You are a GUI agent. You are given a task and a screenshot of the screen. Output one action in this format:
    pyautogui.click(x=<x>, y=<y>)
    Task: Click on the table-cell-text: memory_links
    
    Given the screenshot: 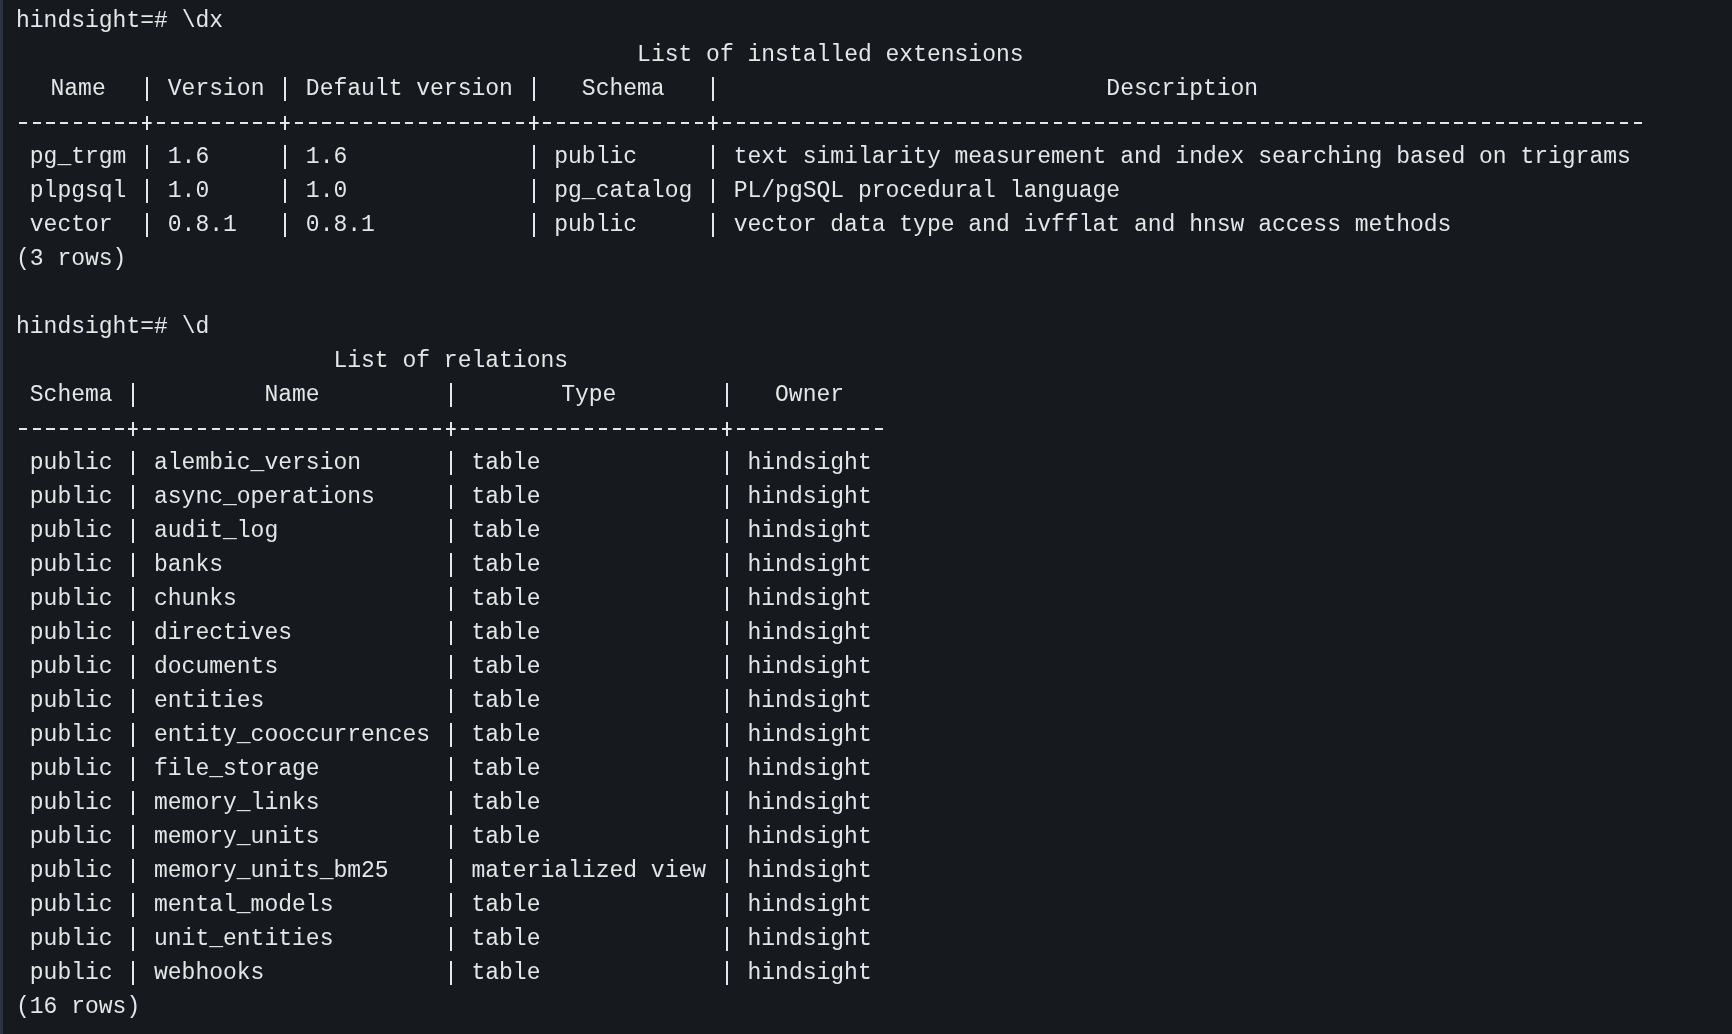 What is the action you would take?
    pyautogui.click(x=237, y=803)
    